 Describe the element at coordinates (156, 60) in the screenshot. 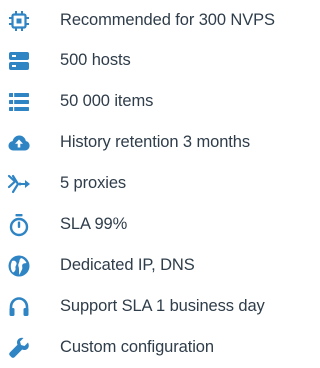

I see `feature-item-hosts: 500 hosts` at that location.